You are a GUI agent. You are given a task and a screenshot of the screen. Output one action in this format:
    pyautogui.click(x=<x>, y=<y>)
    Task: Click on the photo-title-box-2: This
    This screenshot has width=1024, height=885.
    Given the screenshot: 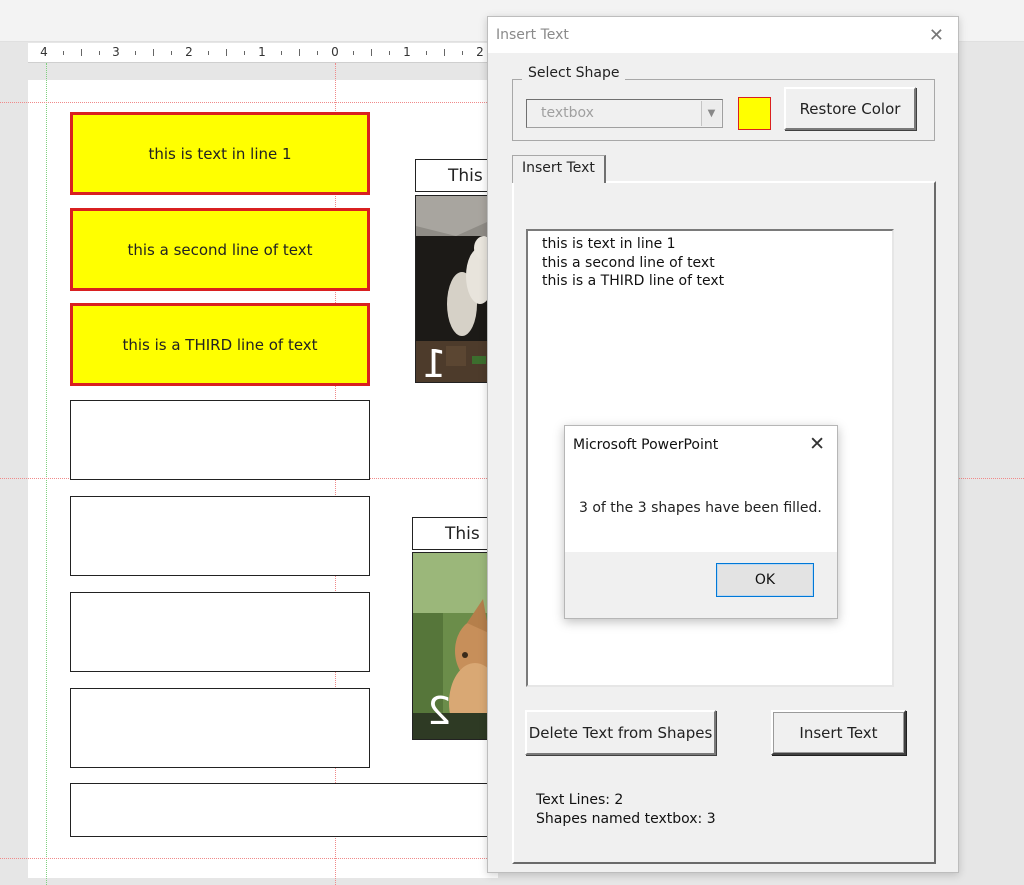 What is the action you would take?
    pyautogui.click(x=452, y=533)
    